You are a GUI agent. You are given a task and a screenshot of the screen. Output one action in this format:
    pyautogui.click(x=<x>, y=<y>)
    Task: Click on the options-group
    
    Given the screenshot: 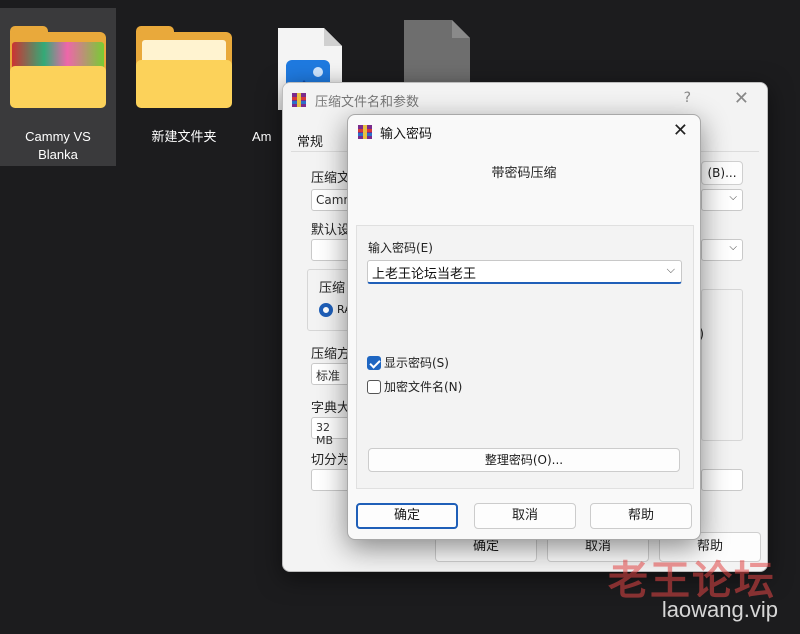 What is the action you would take?
    pyautogui.click(x=722, y=365)
    